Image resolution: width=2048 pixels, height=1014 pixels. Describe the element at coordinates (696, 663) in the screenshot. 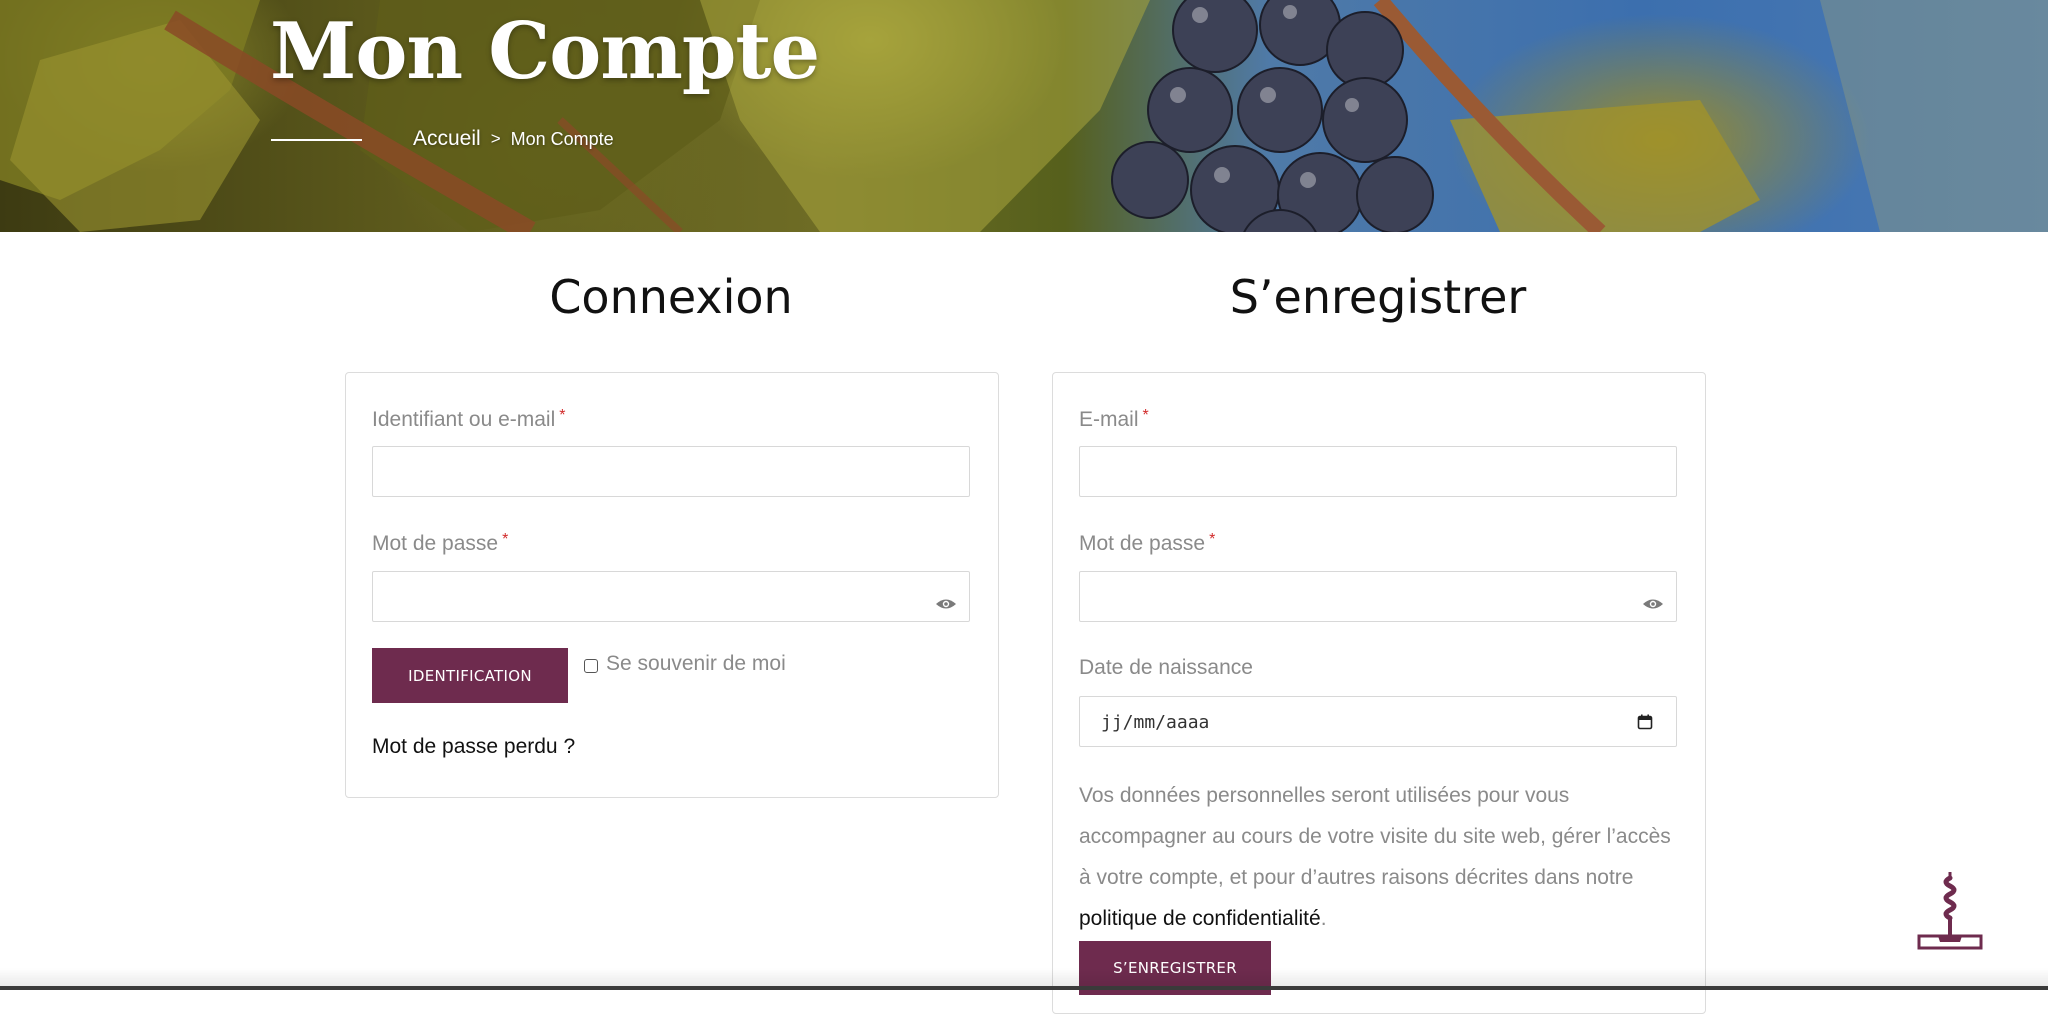

I see `remember-label: Se souvenir de moi` at that location.